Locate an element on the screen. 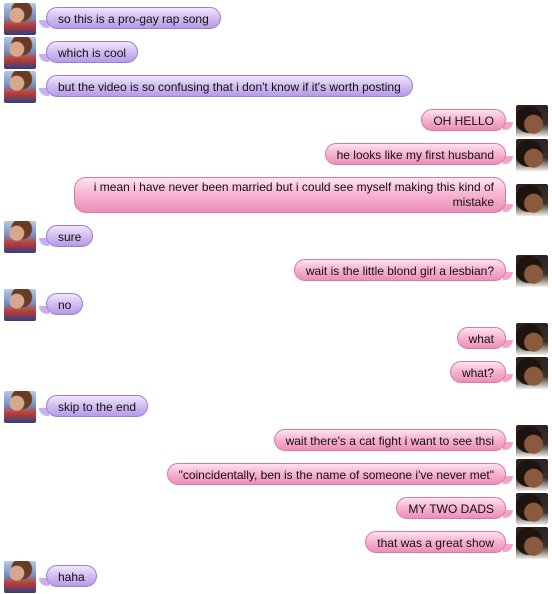 This screenshot has height=594, width=552. message-bubble: sure is located at coordinates (70, 236).